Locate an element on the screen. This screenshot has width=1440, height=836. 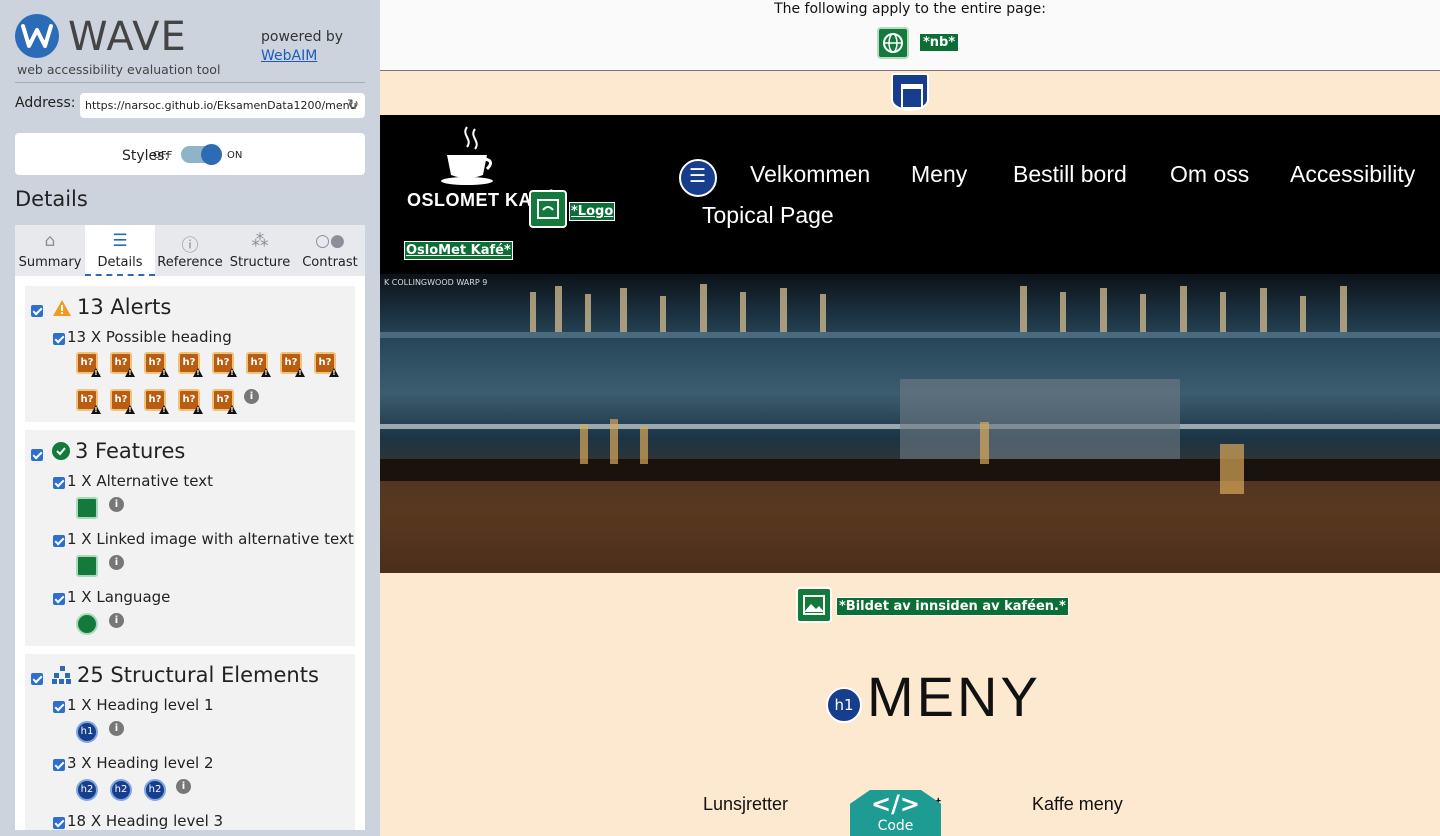
tab-summary: ⌂ Summary is located at coordinates (50, 250).